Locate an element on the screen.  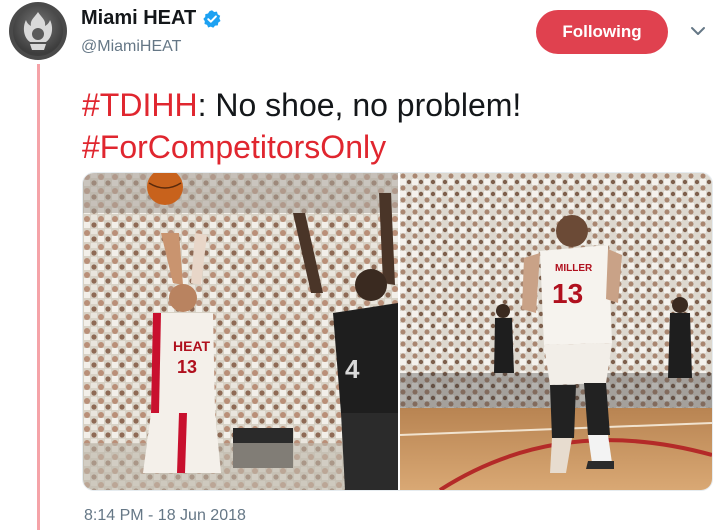
photo-left-opponent-number: 4 is located at coordinates (352, 369).